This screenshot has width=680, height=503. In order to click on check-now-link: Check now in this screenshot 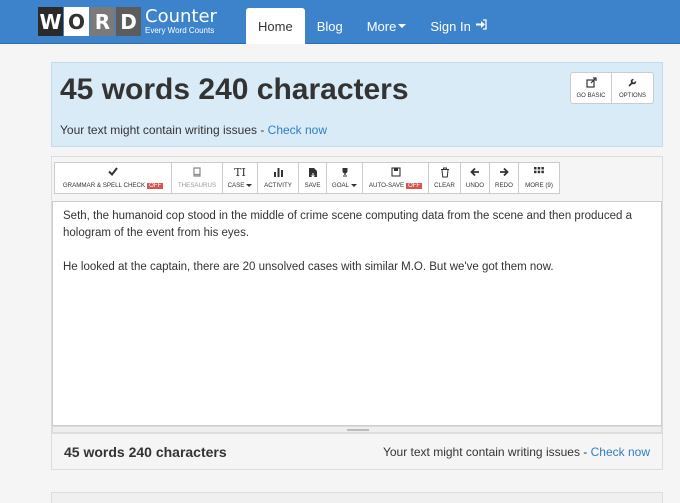, I will do `click(297, 130)`.